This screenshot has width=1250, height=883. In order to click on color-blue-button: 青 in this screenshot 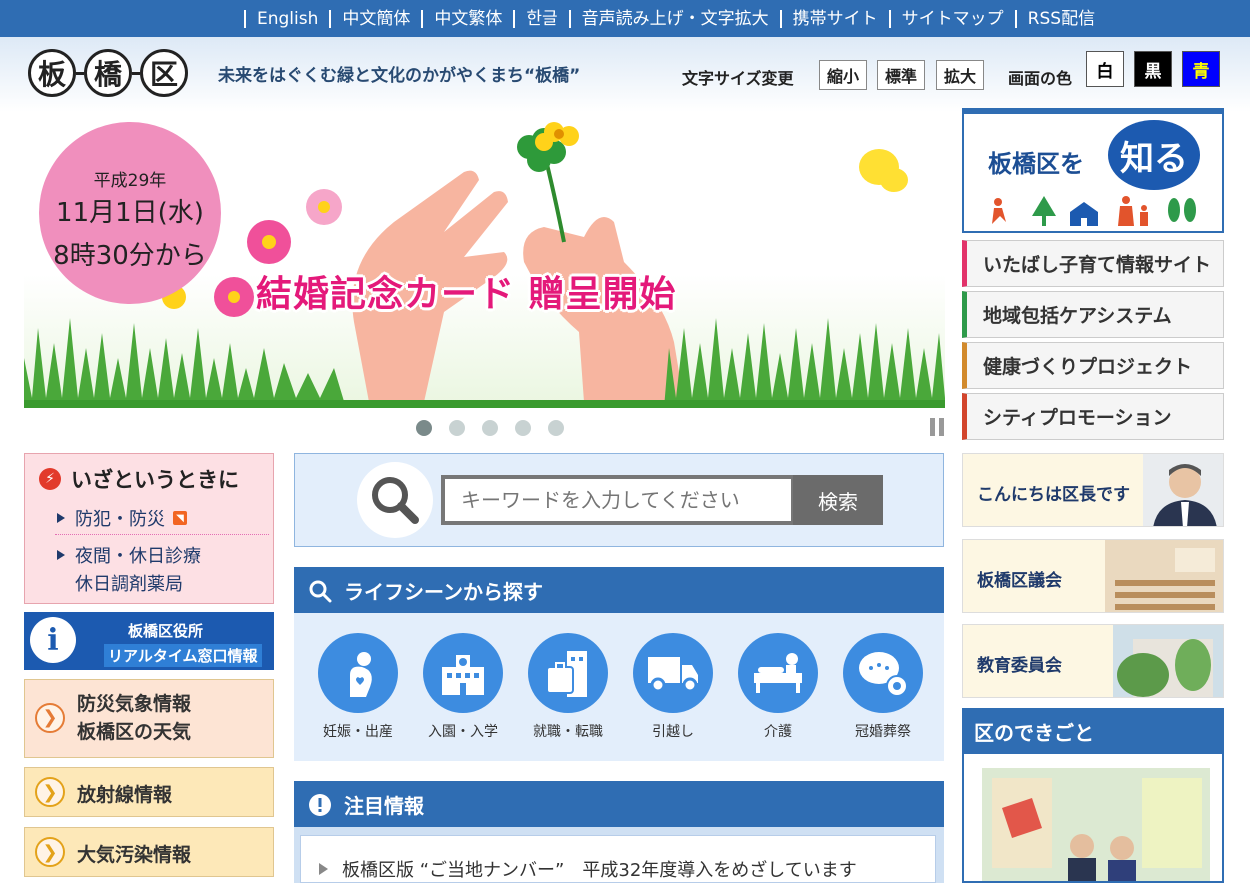, I will do `click(1201, 69)`.